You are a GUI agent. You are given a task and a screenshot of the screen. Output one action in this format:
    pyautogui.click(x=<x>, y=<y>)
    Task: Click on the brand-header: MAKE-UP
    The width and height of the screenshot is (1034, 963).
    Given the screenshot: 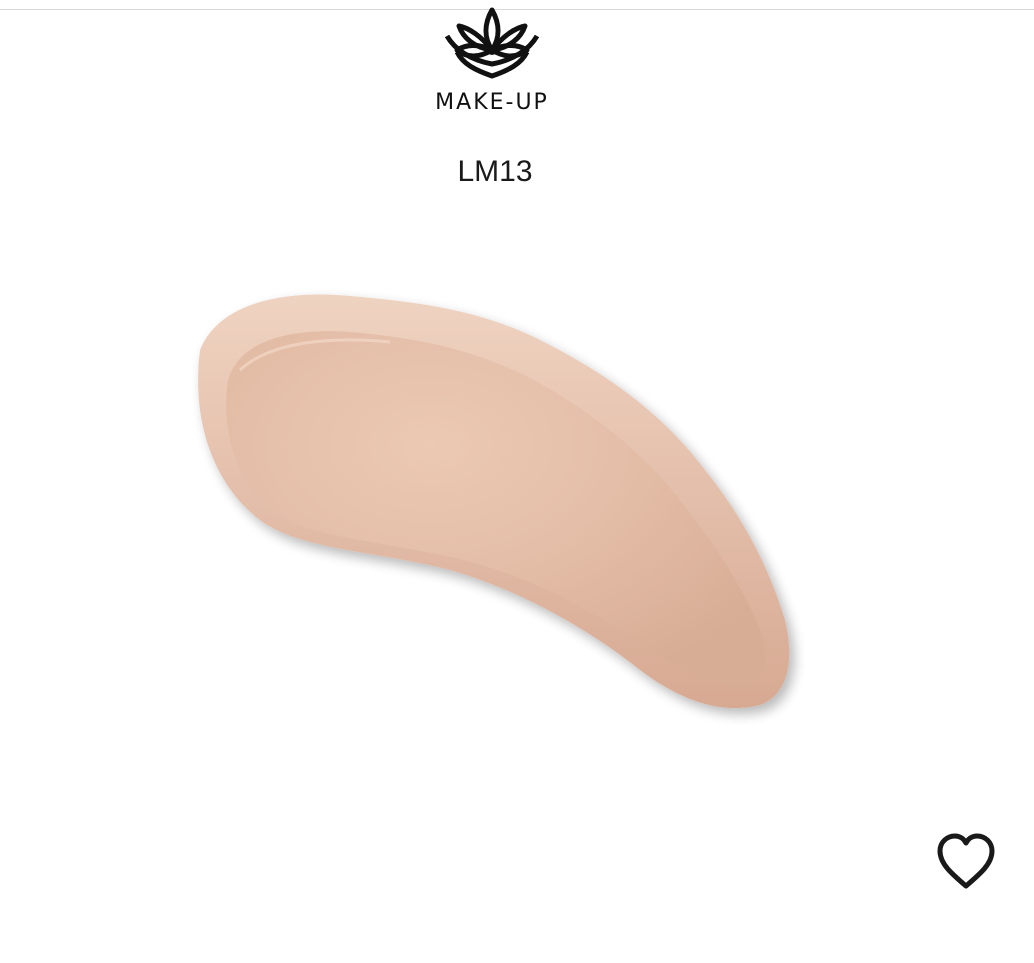 What is the action you would take?
    pyautogui.click(x=492, y=62)
    